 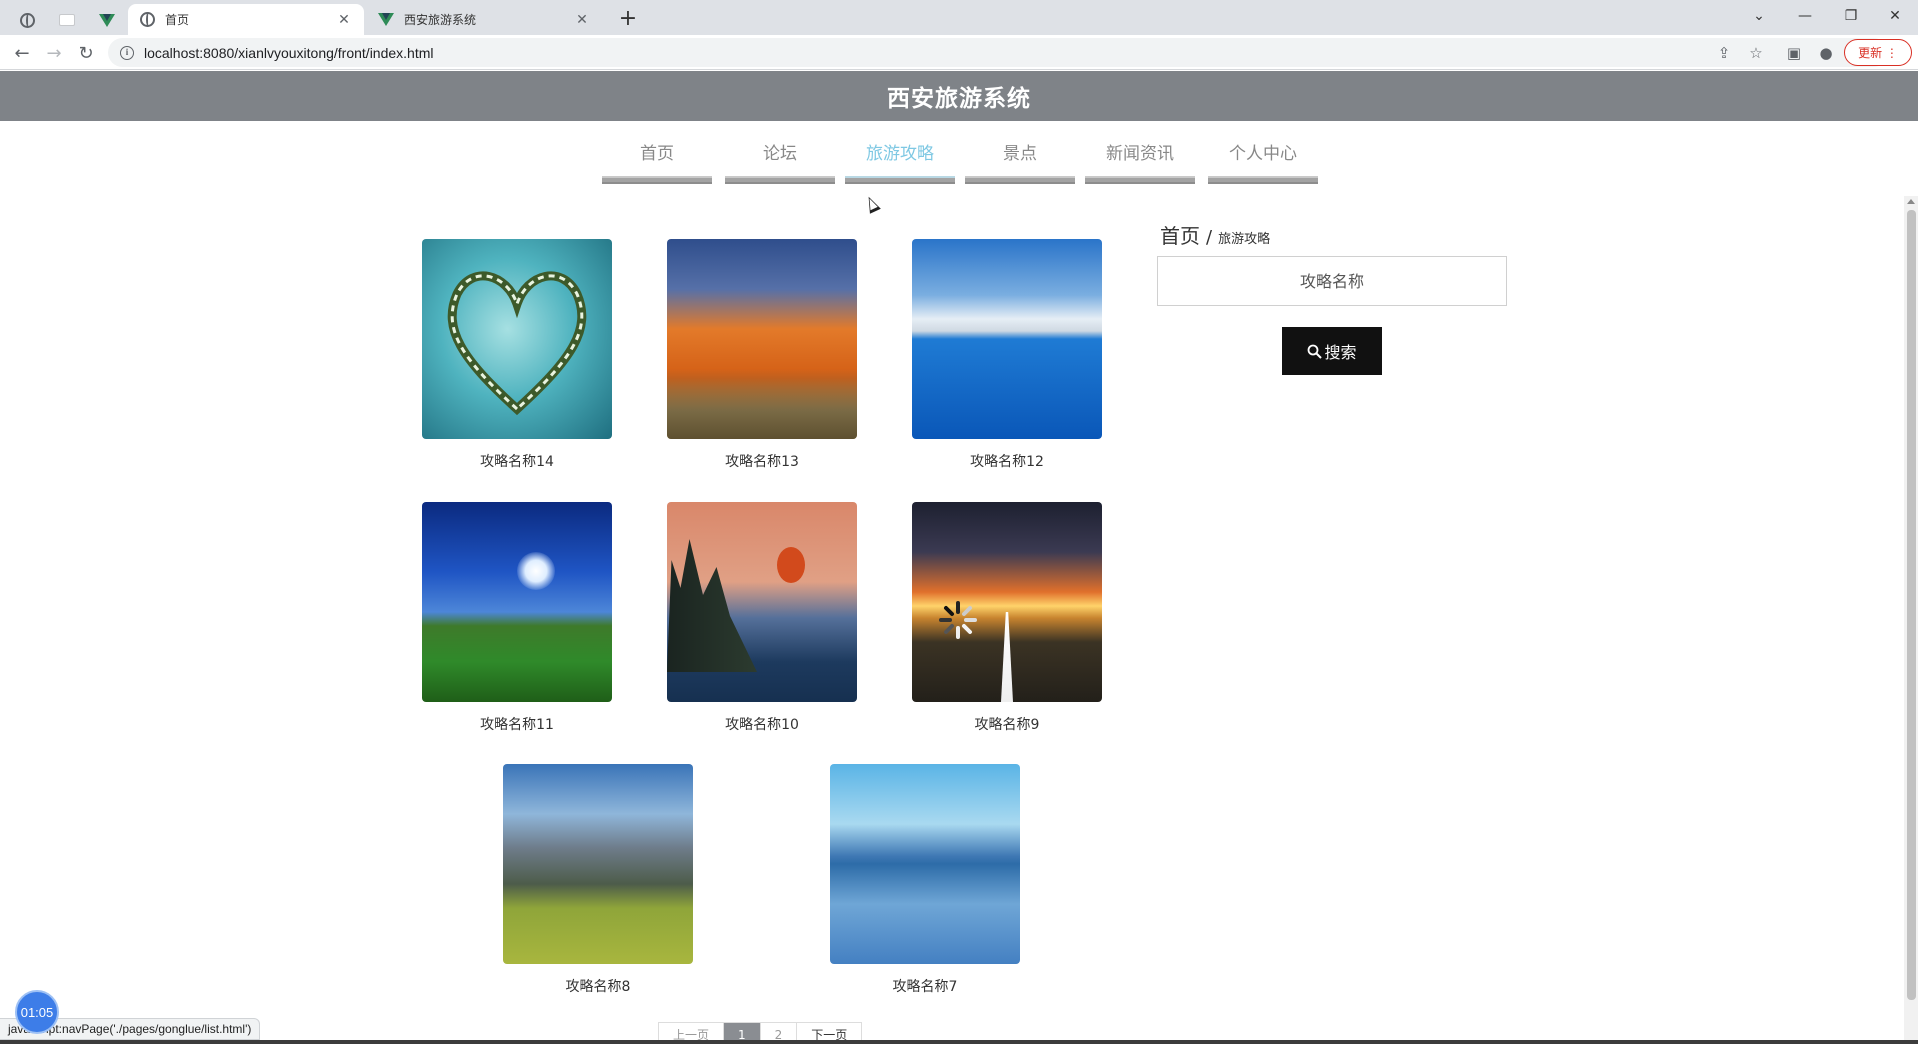 I want to click on pinned-tab-vue, so click(x=107, y=20).